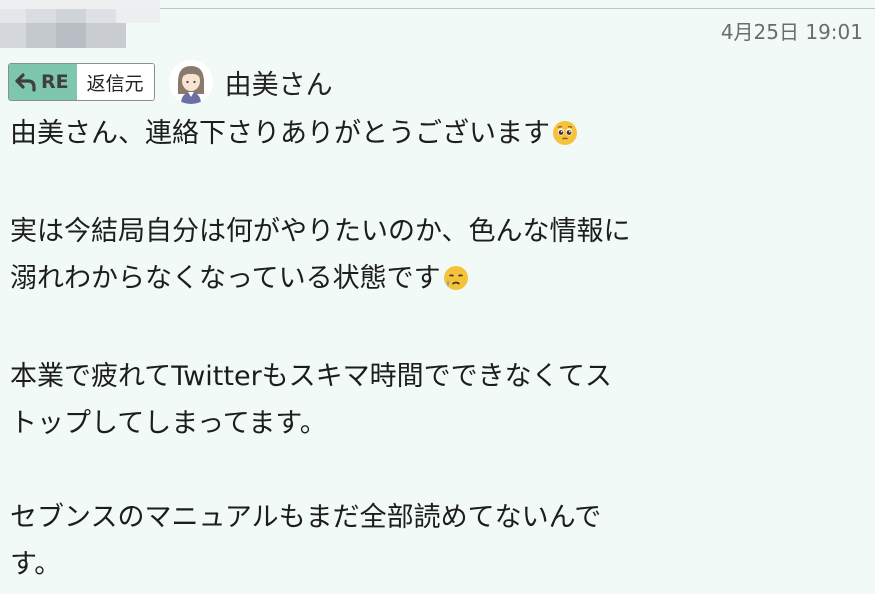 This screenshot has height=594, width=875. What do you see at coordinates (456, 282) in the screenshot?
I see `sad-sweat-face-icon` at bounding box center [456, 282].